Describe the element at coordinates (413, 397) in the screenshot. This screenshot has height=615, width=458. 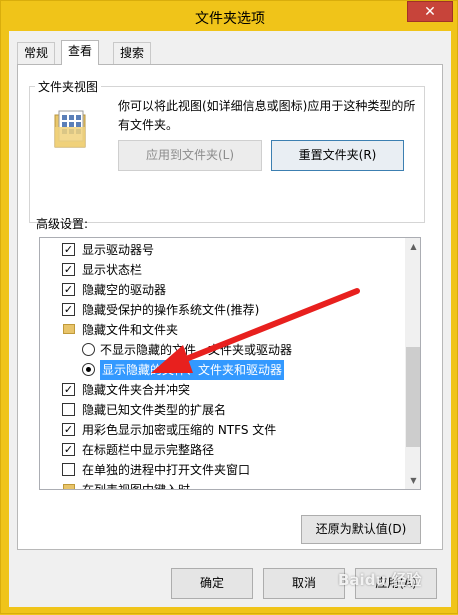
I see `scrollbar-thumb` at that location.